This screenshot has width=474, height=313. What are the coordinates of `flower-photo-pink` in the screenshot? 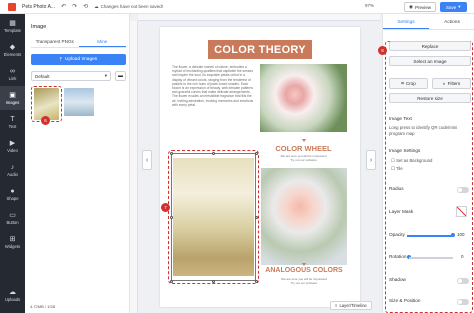 It's located at (303, 98).